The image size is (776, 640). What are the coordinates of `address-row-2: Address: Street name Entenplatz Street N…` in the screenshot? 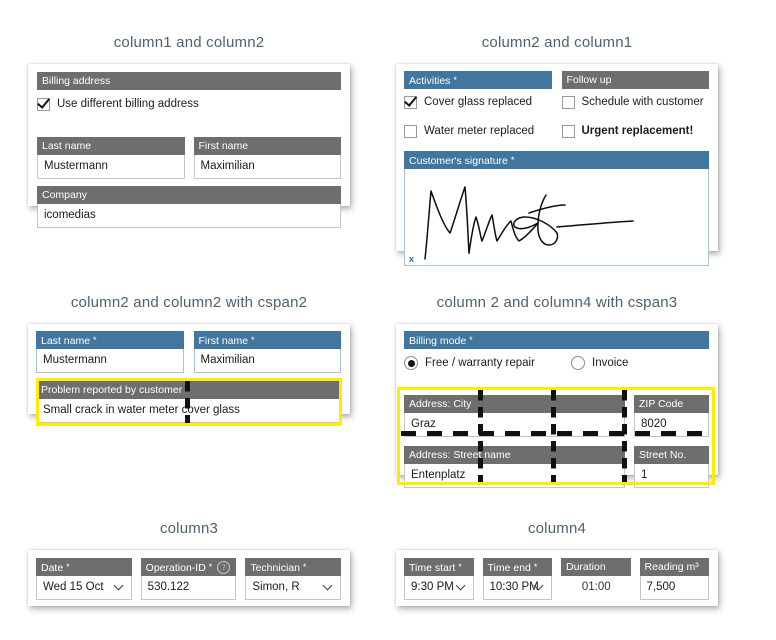 It's located at (556, 467).